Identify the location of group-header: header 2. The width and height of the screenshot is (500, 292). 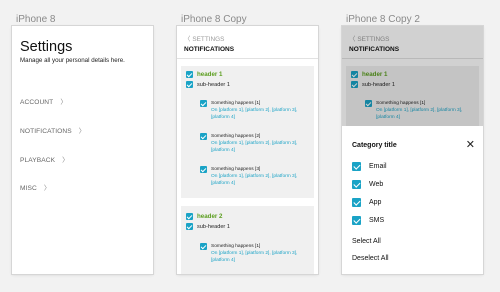
(210, 216).